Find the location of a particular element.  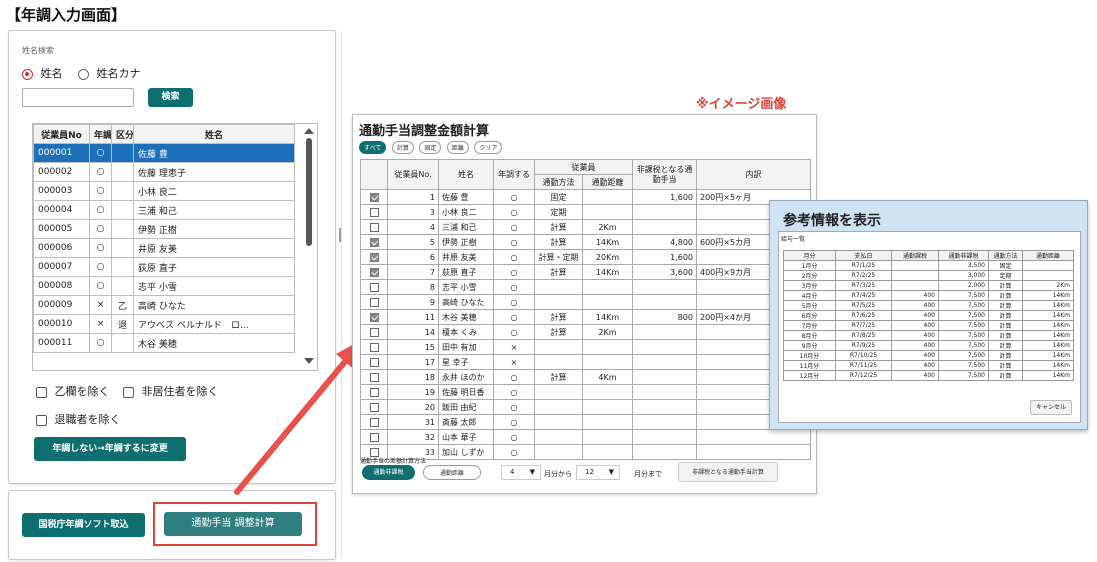

nencho-cell: ○ is located at coordinates (100, 248).